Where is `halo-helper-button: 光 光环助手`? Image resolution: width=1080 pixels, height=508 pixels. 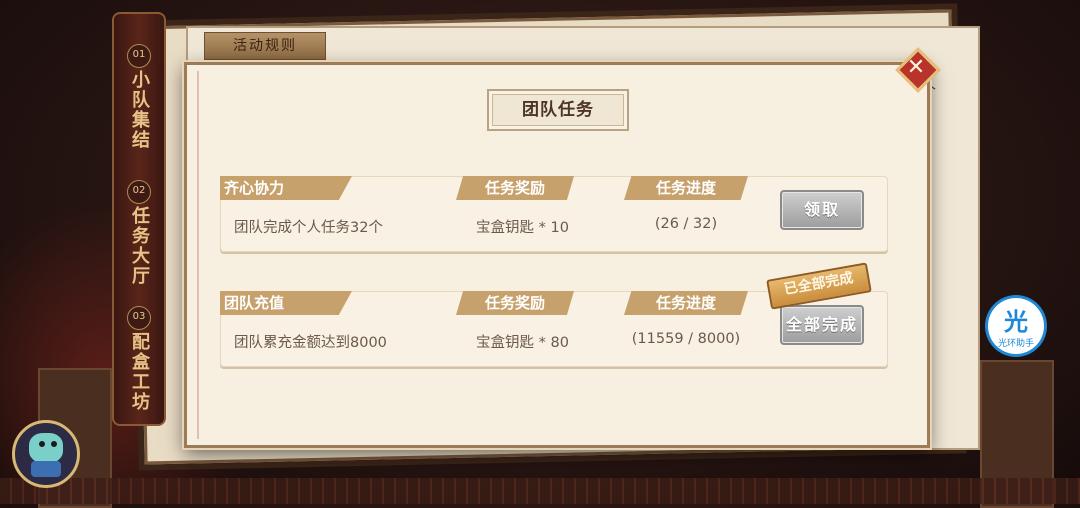
halo-helper-button: 光 光环助手 is located at coordinates (1016, 326).